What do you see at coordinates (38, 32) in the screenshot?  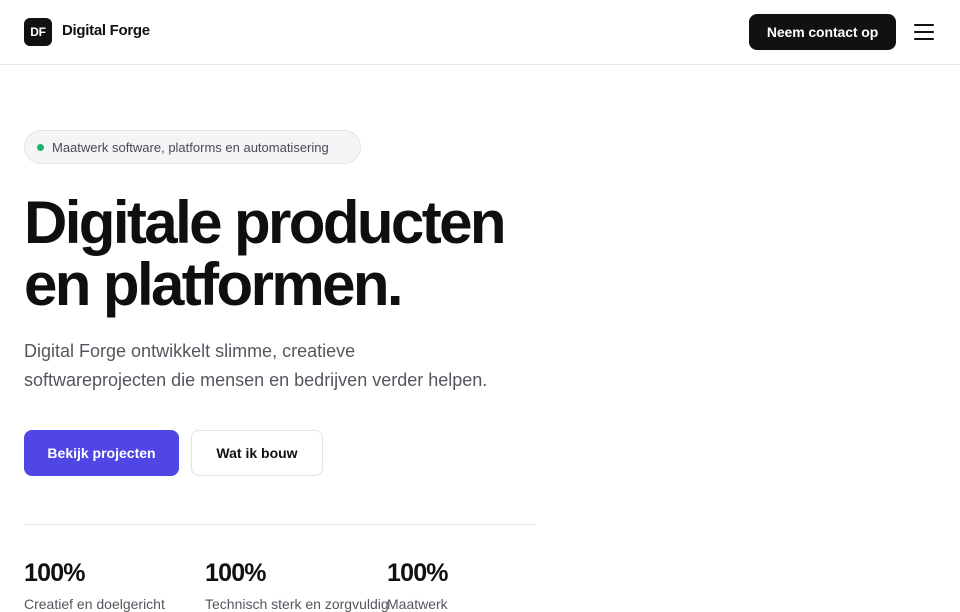 I see `logo-mark: DF` at bounding box center [38, 32].